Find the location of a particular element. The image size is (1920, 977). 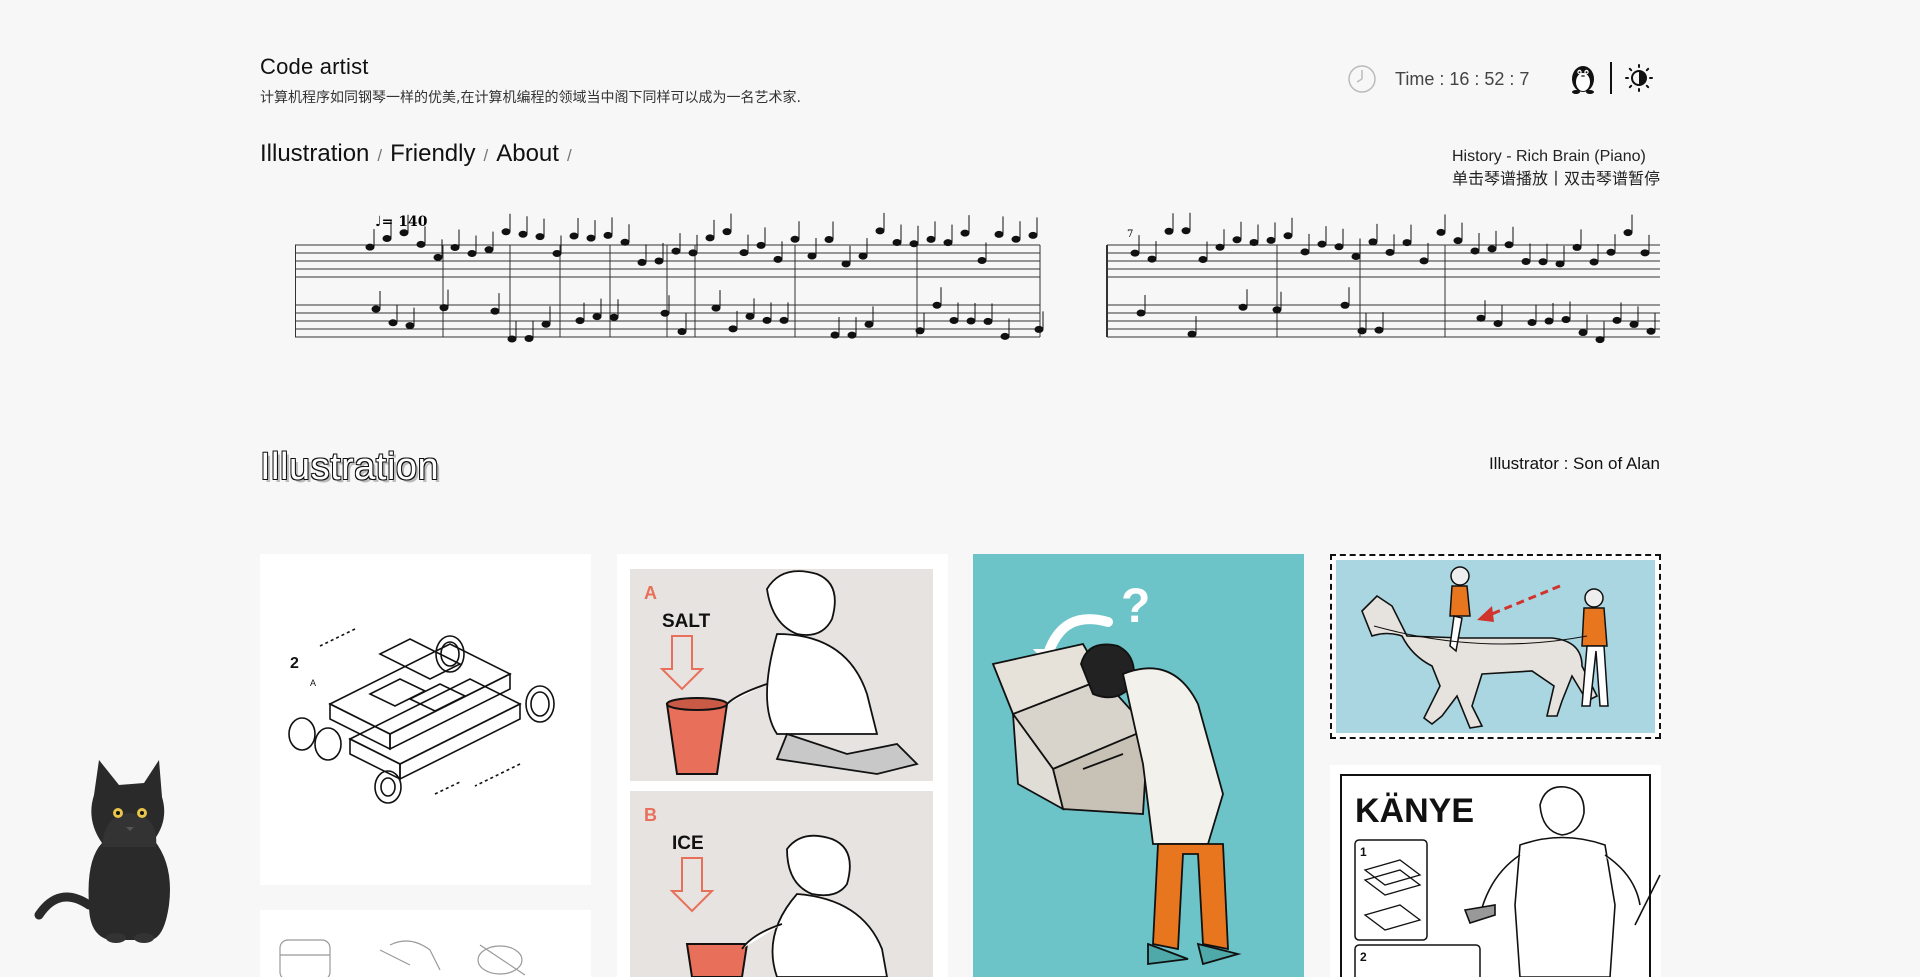

gallery-card-box: ? is located at coordinates (1138, 765).